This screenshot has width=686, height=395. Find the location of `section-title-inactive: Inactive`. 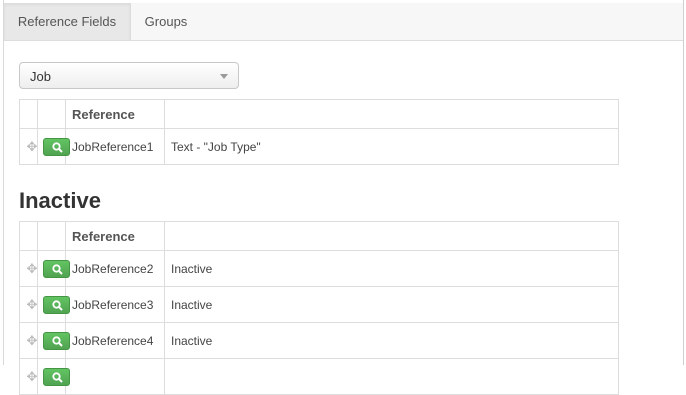

section-title-inactive: Inactive is located at coordinates (60, 200).